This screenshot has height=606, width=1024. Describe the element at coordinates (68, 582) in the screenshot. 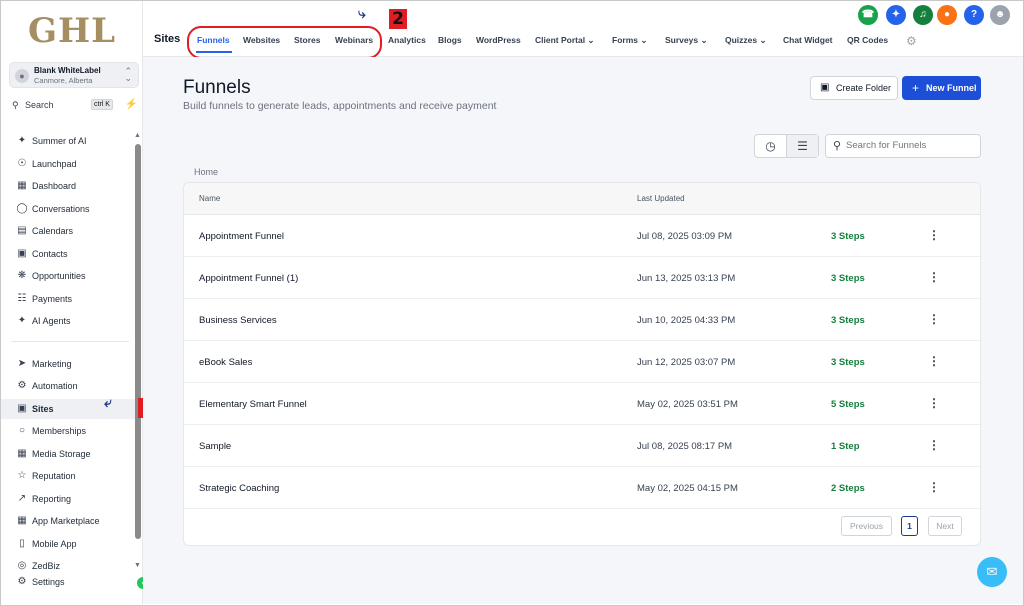

I see `sidebar-item-settings: ⚙ Settings` at that location.